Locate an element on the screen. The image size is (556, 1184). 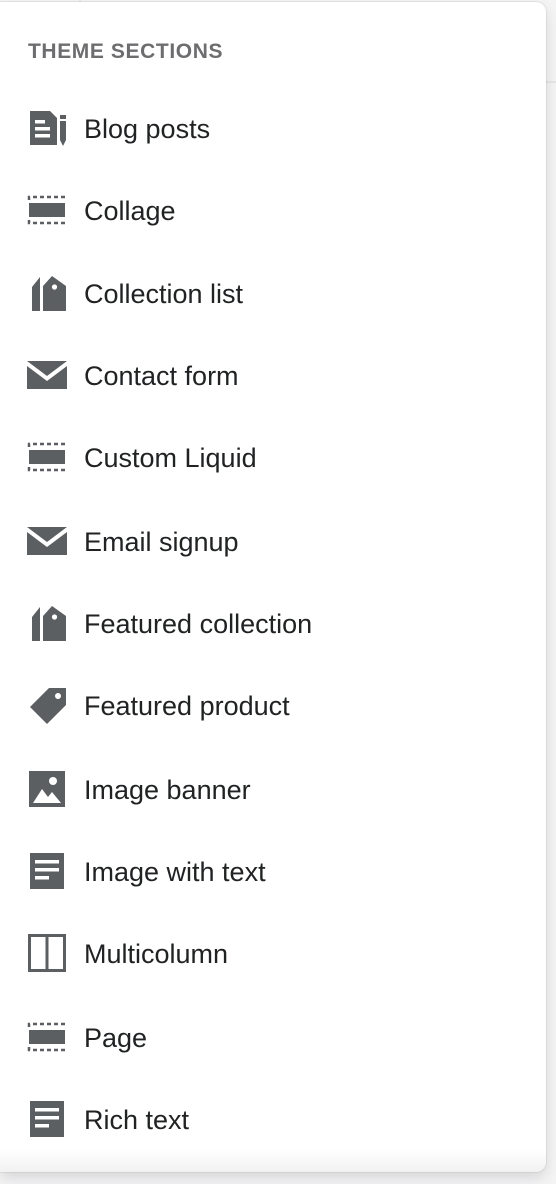
section-item-contact-form: Contact form is located at coordinates (273, 375).